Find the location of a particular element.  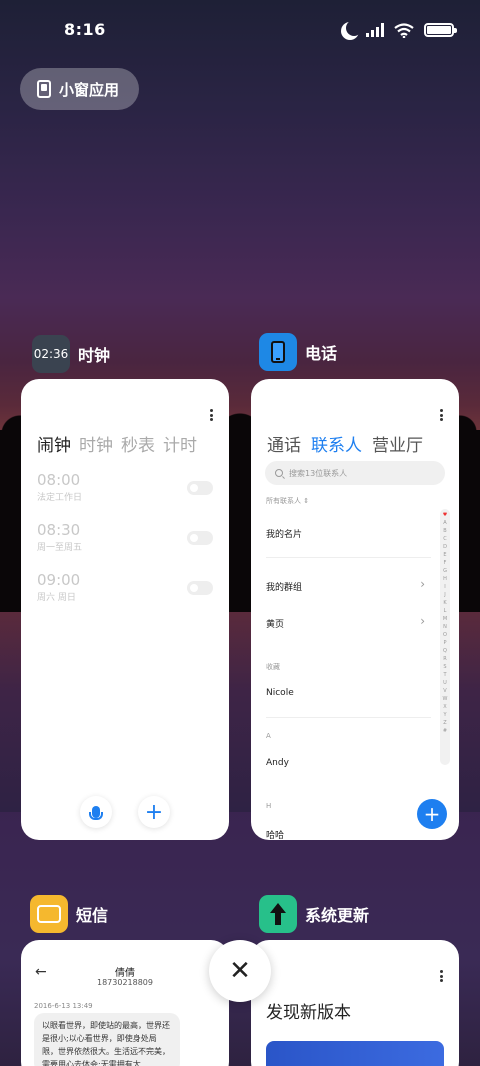

alphabet-index-letter: Y is located at coordinates (444, 715).